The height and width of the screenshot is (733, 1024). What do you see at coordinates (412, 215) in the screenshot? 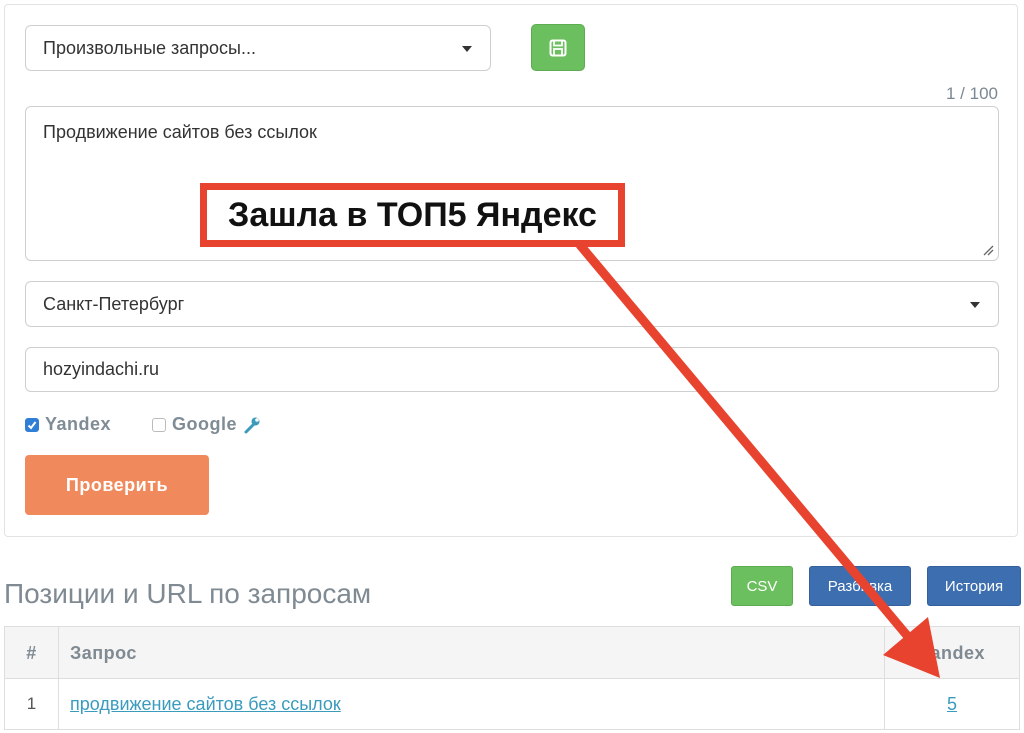
I see `annotation-callout: Зашла в ТОП5 Яндекс` at bounding box center [412, 215].